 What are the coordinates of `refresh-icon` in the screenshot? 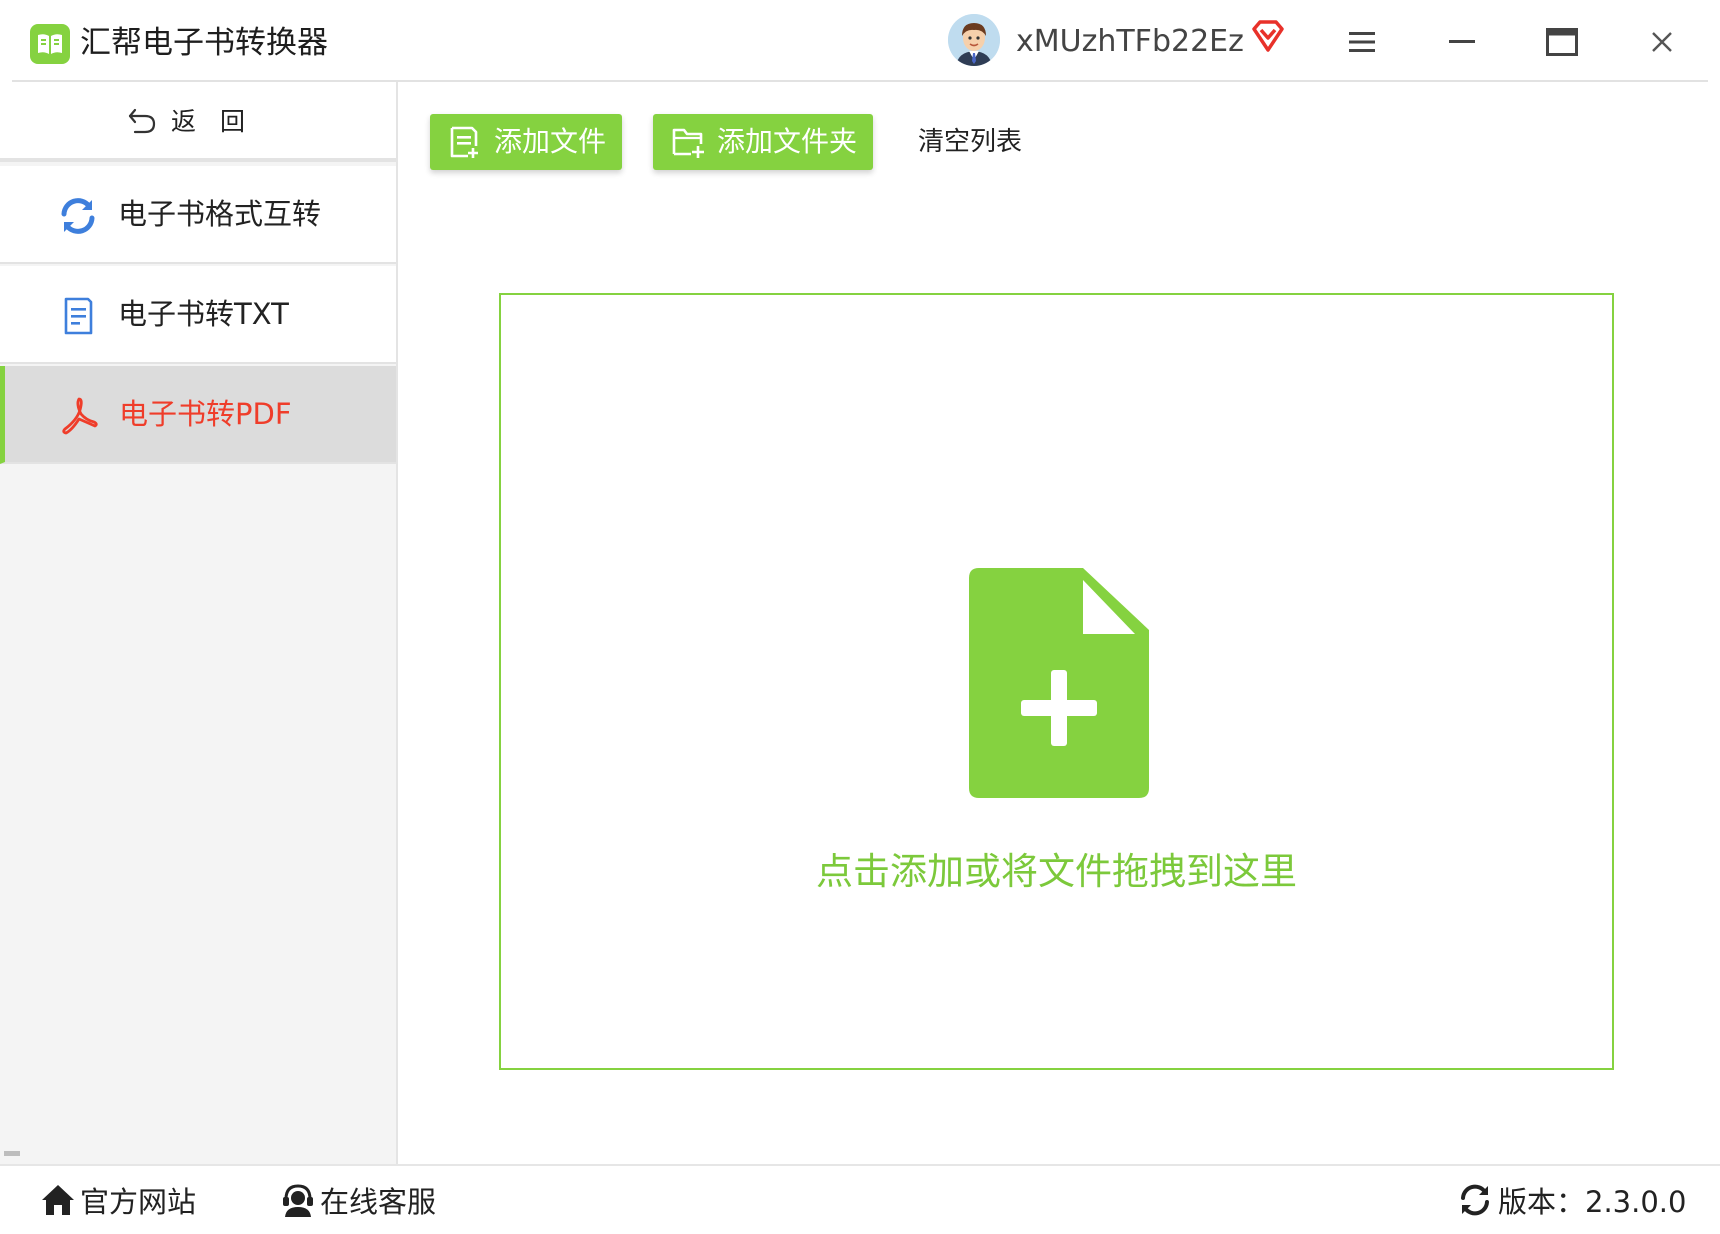 It's located at (78, 216).